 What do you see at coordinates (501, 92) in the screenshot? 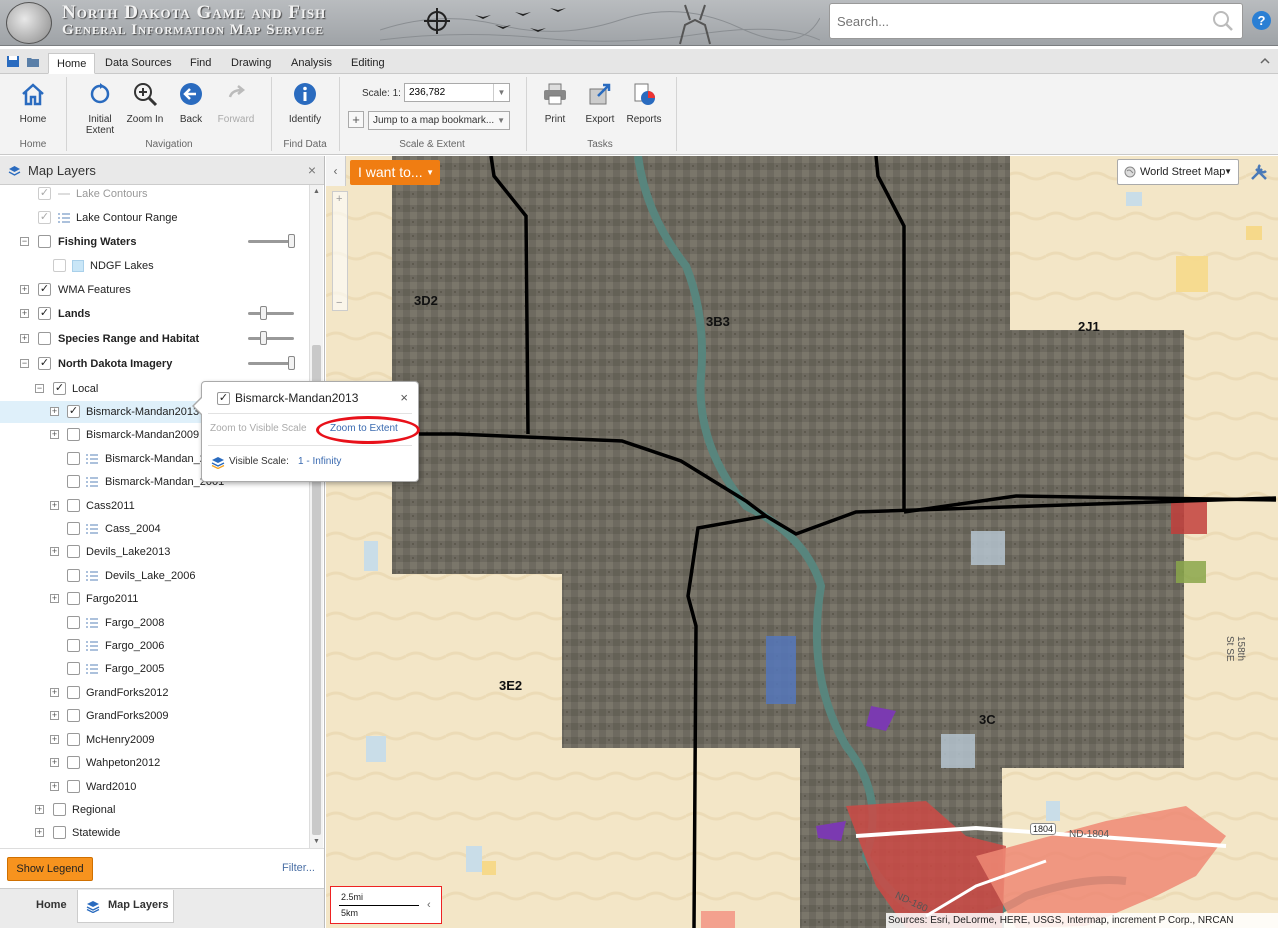
I see `chevron-down-icon: ▼` at bounding box center [501, 92].